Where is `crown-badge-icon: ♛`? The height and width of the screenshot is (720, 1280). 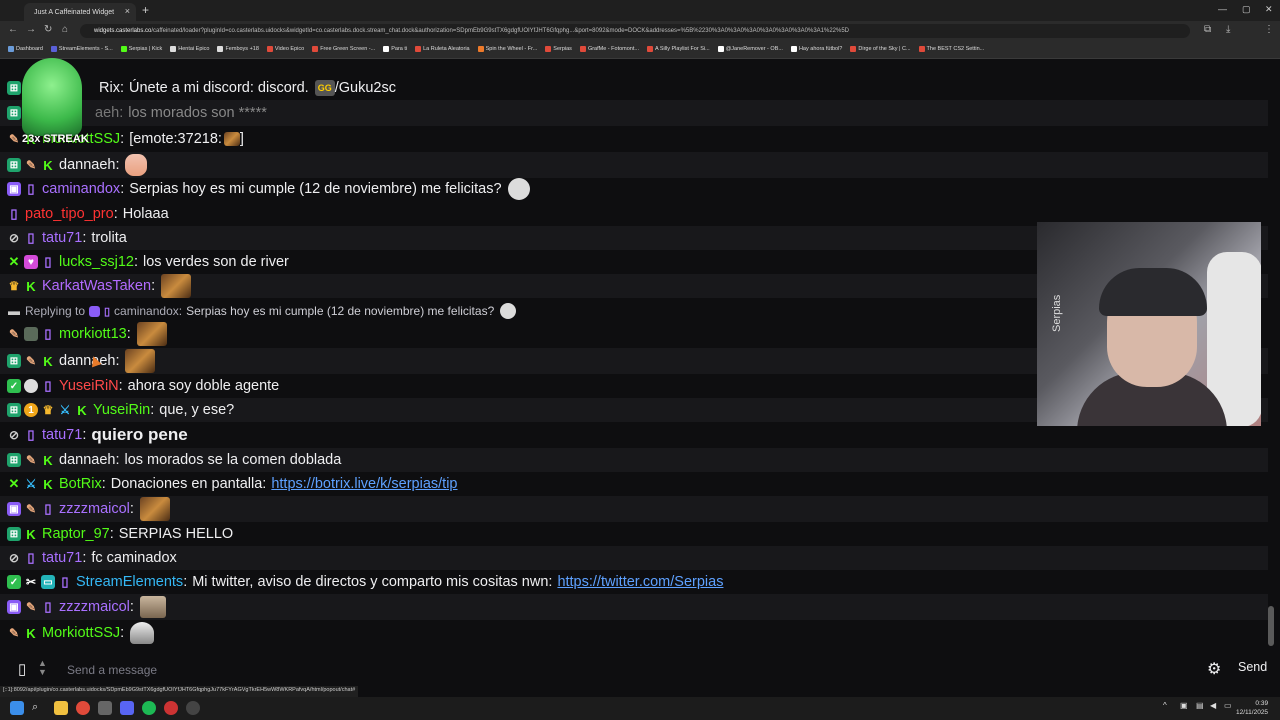
crown-badge-icon: ♛ is located at coordinates (14, 286).